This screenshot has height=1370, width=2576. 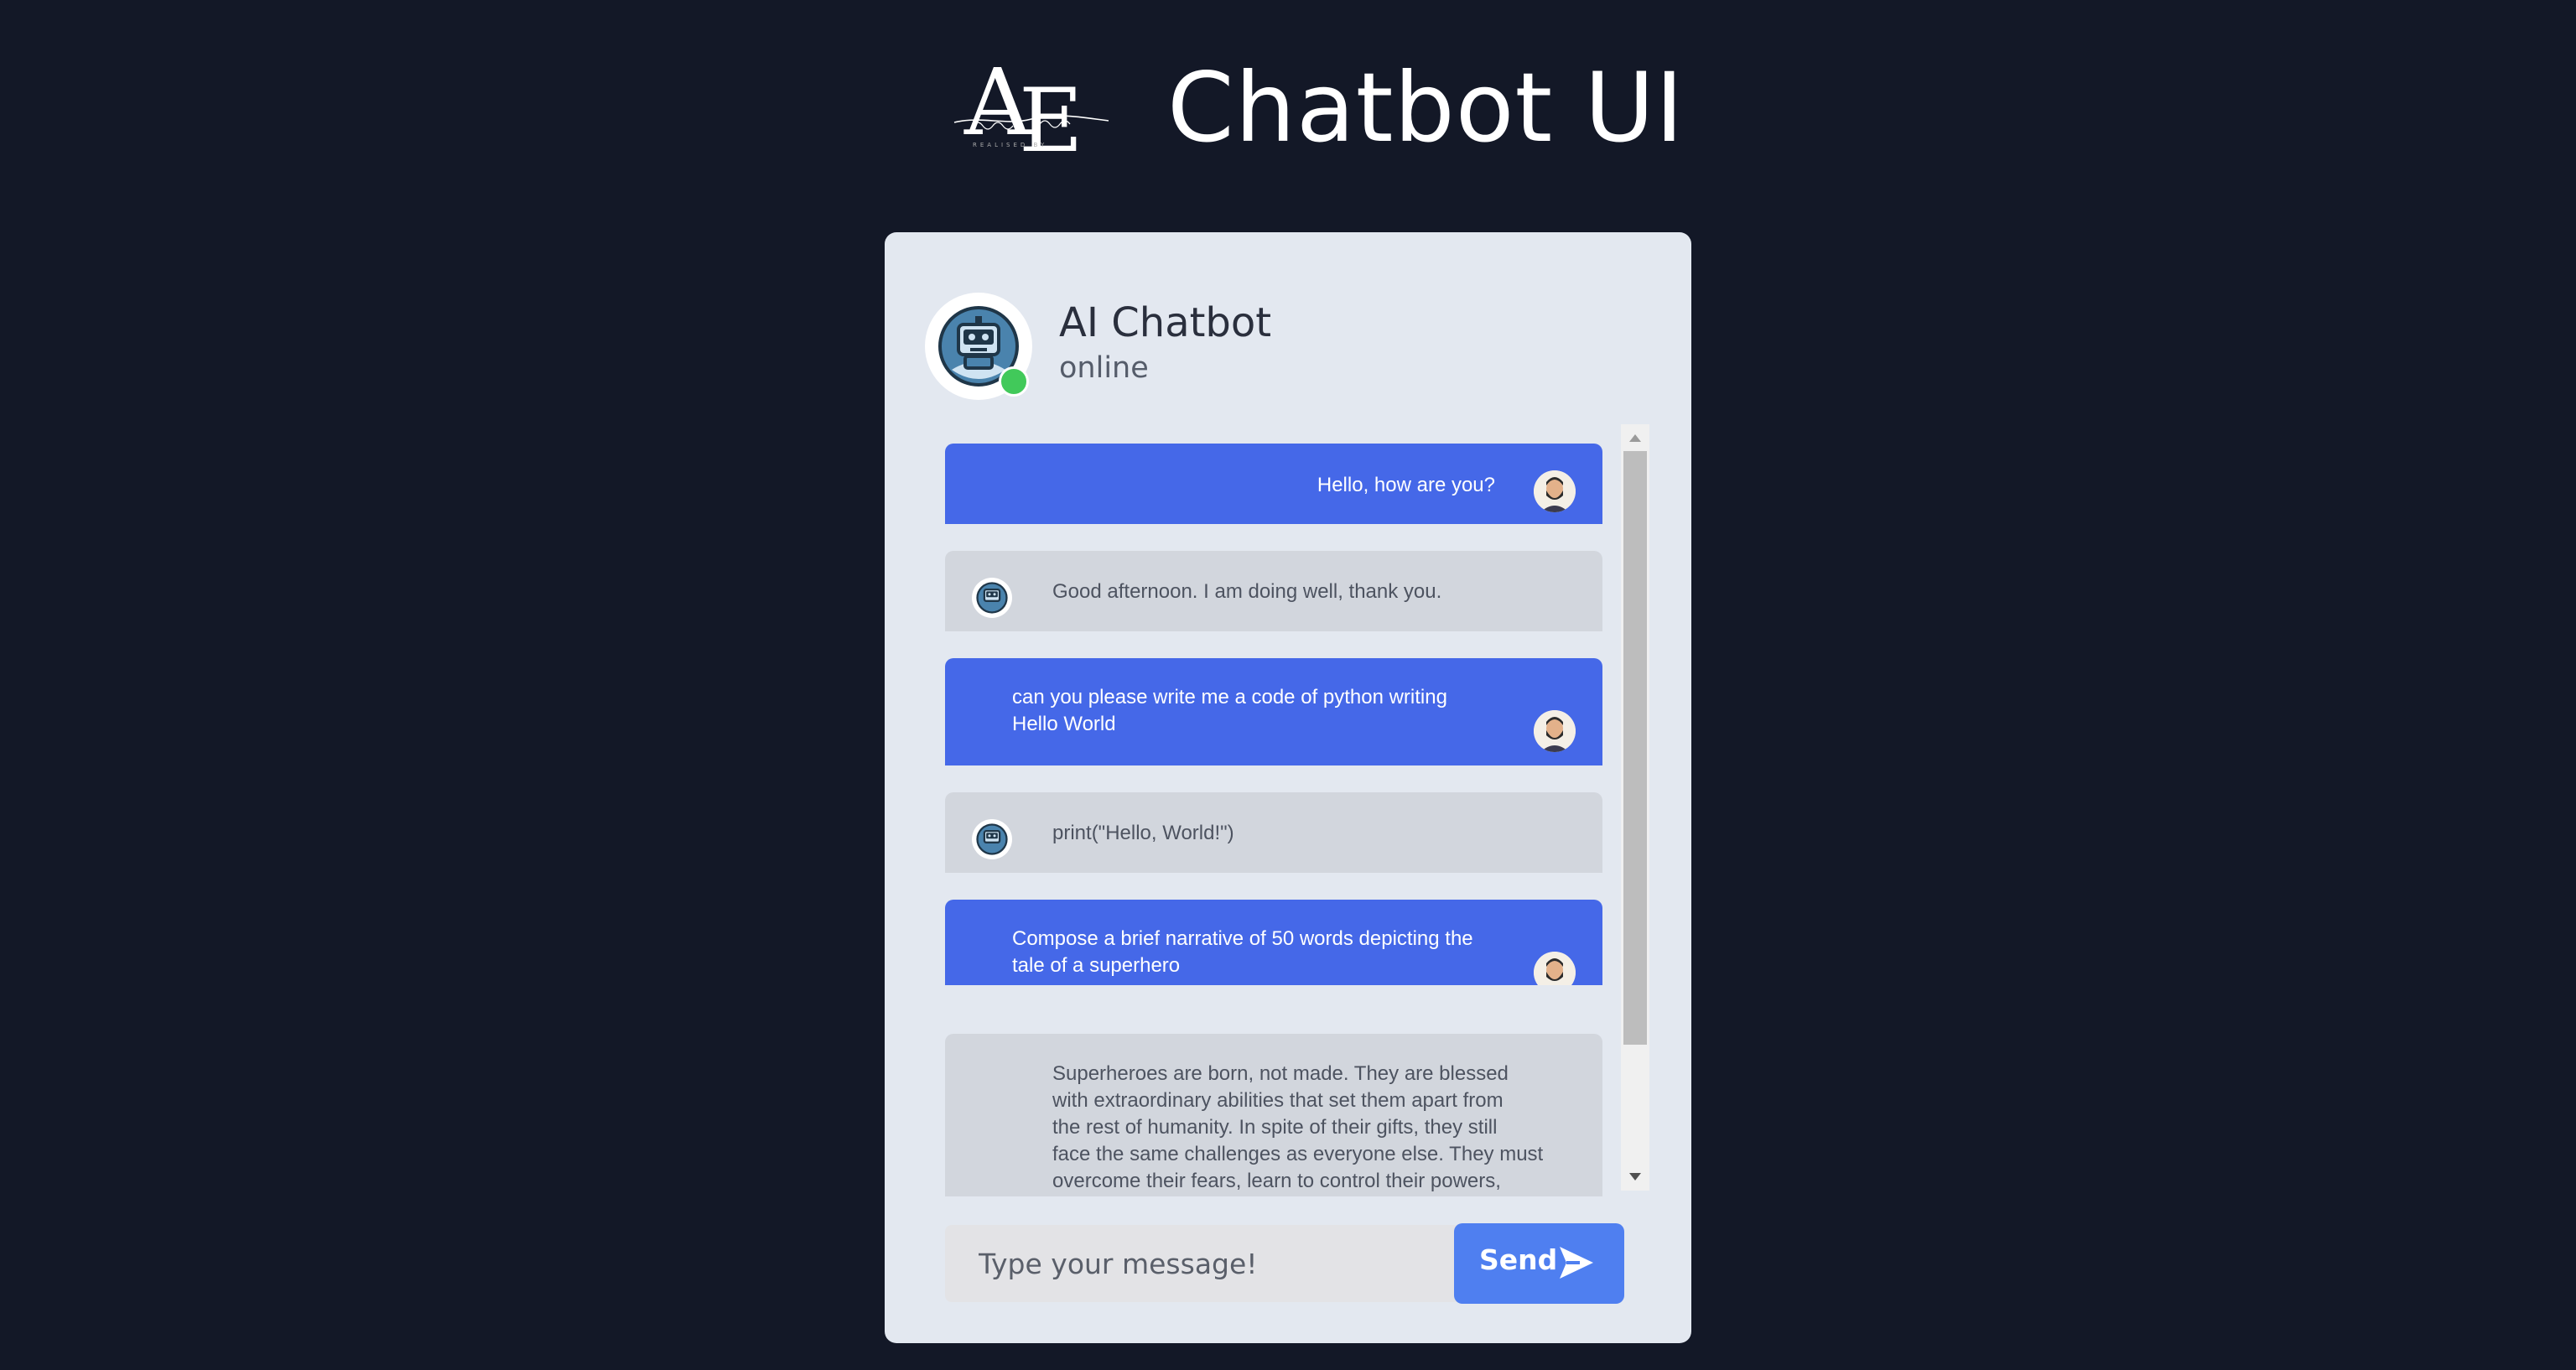 What do you see at coordinates (1010, 145) in the screenshot?
I see `svg-text: REALISED BY` at bounding box center [1010, 145].